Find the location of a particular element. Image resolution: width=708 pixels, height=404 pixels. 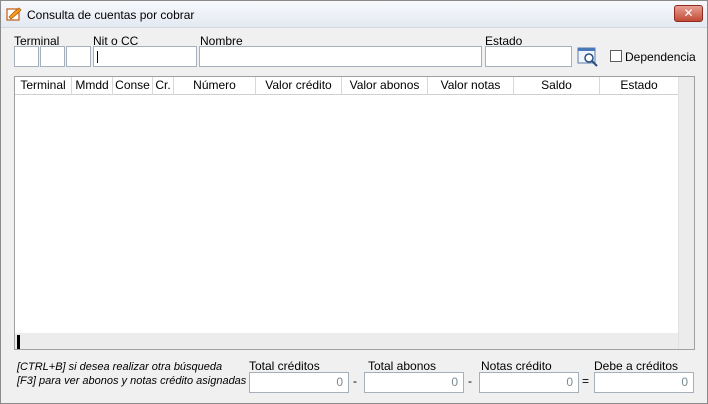

notas-credito-label: Notas crédito is located at coordinates (516, 366).